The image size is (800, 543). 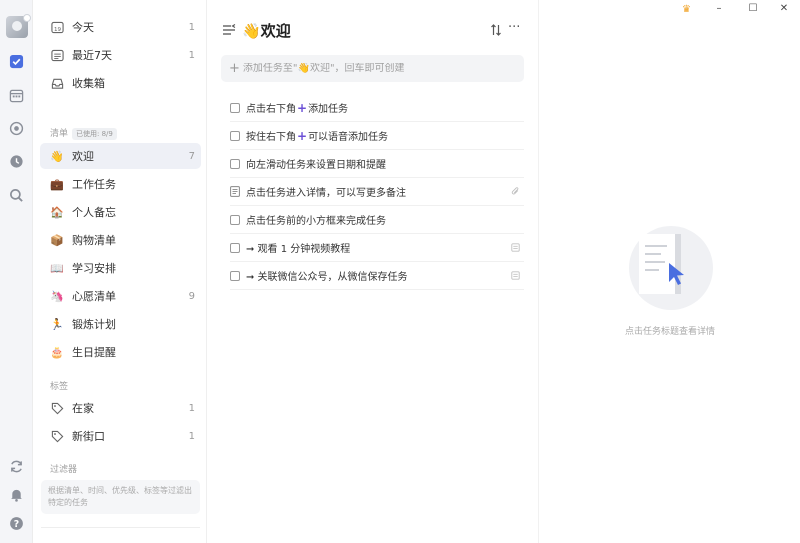 I want to click on tag-item-count: 1, so click(x=191, y=436).